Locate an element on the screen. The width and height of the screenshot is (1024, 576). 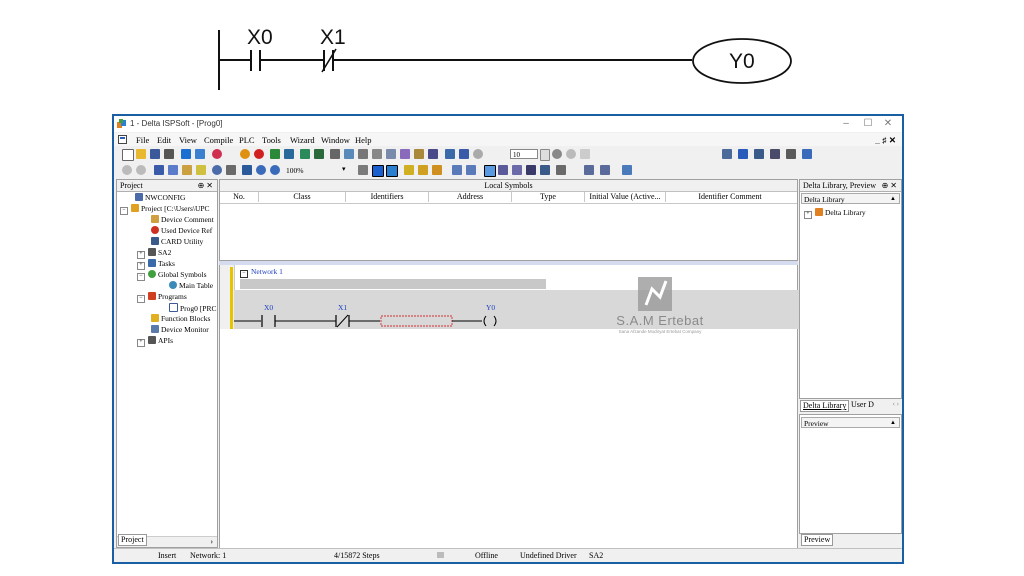
vertical-line-icon is located at coordinates (589, 170).